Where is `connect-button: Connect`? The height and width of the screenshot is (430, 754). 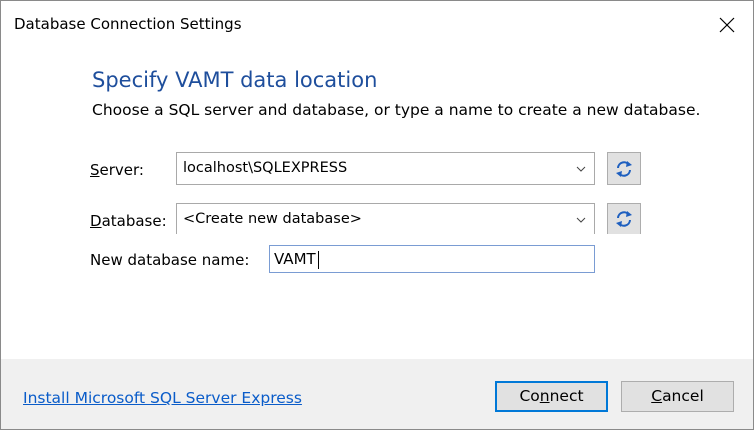
connect-button: Connect is located at coordinates (551, 396).